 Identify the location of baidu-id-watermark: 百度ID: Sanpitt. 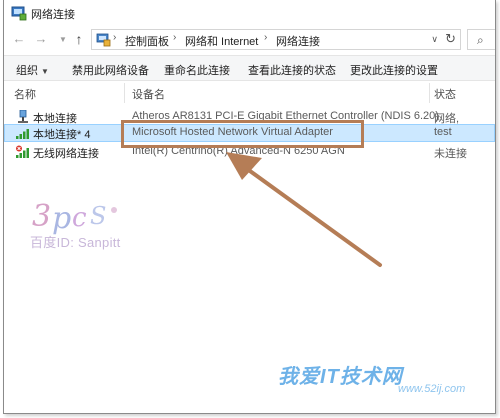
(75, 242).